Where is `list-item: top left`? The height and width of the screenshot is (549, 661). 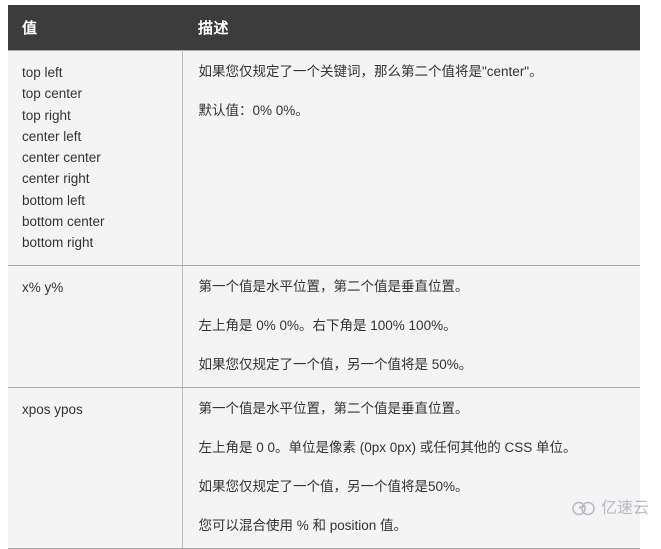 list-item: top left is located at coordinates (42, 72).